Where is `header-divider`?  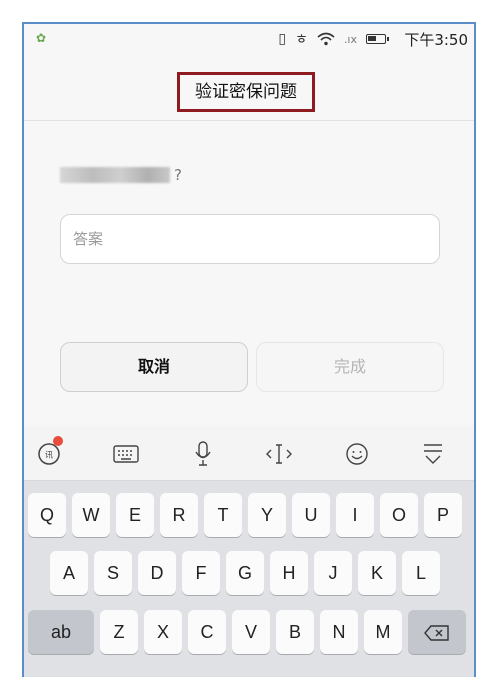 header-divider is located at coordinates (249, 120).